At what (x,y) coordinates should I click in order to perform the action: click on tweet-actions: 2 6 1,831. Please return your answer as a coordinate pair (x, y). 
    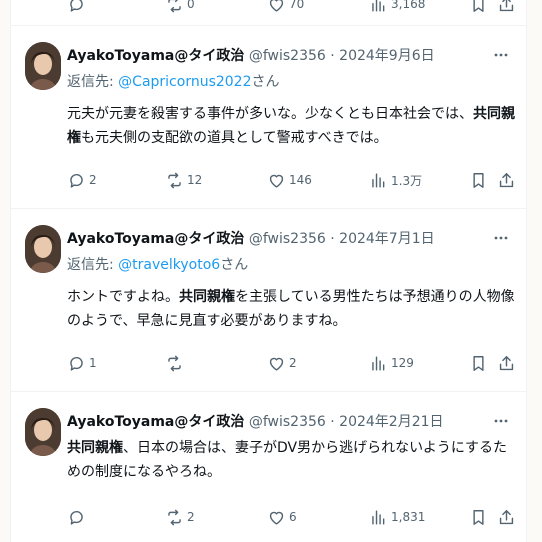
    Looking at the image, I should click on (292, 517).